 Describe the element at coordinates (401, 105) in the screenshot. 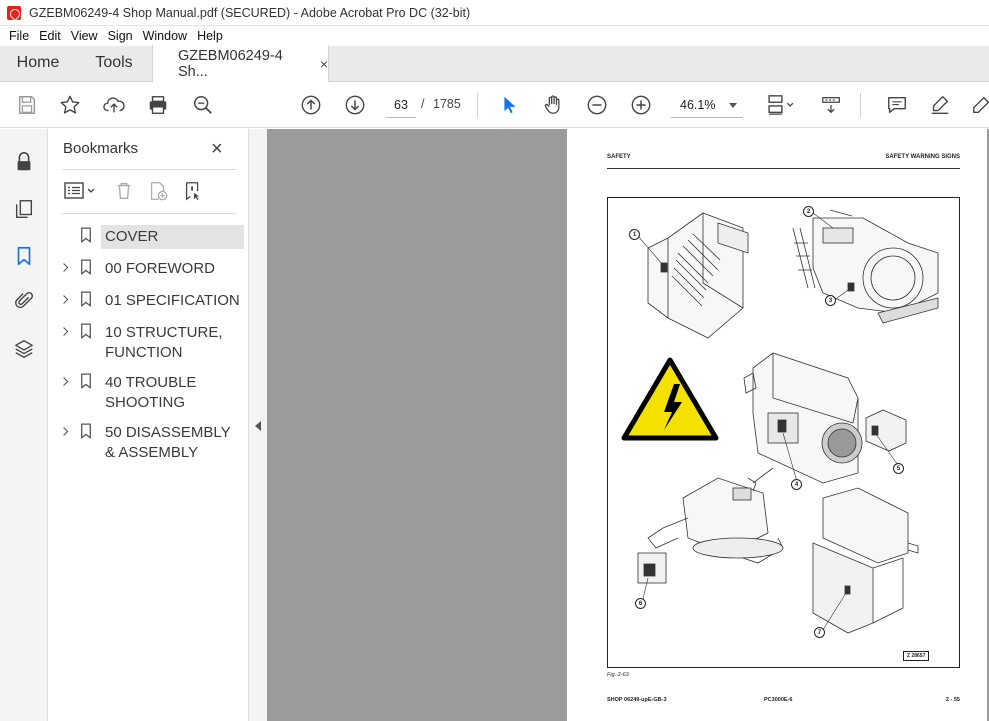

I see `page-number-input: 63` at that location.